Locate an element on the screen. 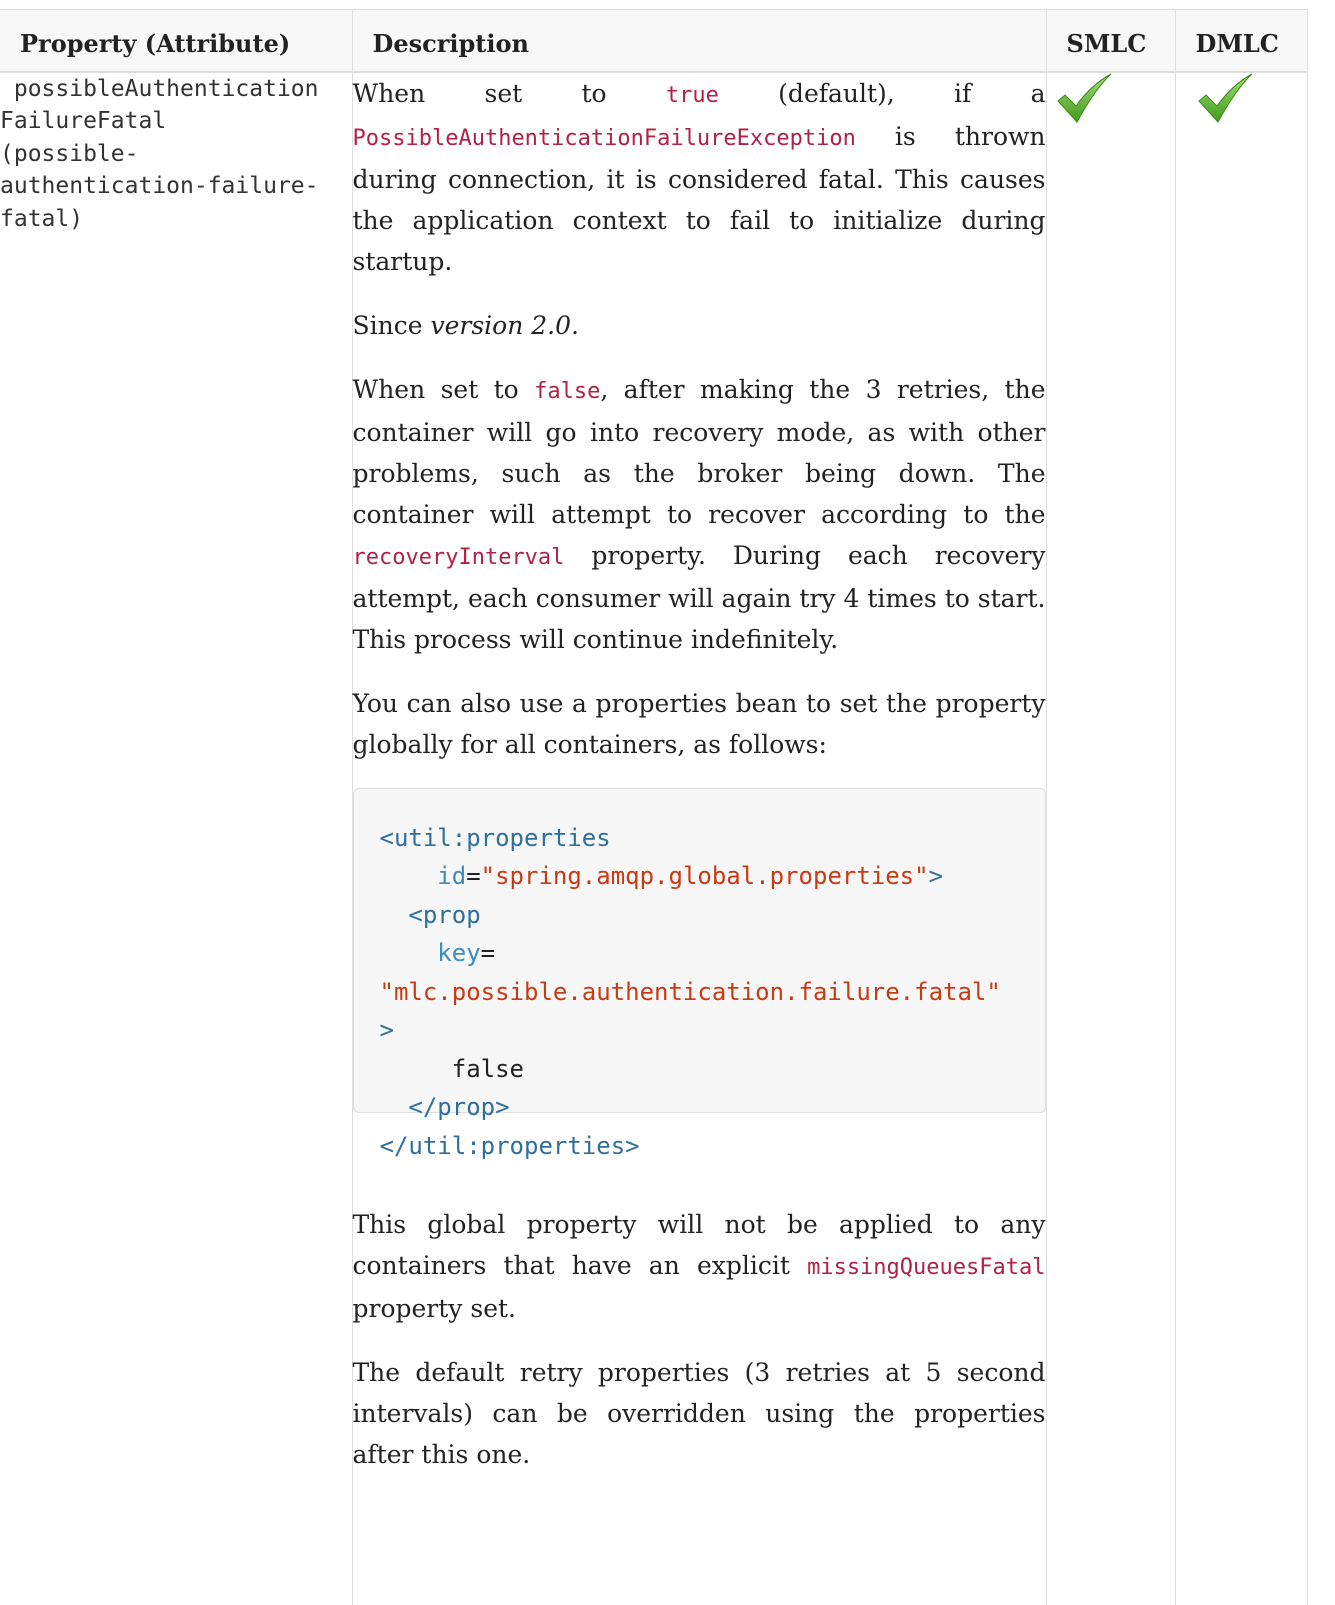 This screenshot has height=1605, width=1335. property-name-line: possibleAuthentication is located at coordinates (159, 88).